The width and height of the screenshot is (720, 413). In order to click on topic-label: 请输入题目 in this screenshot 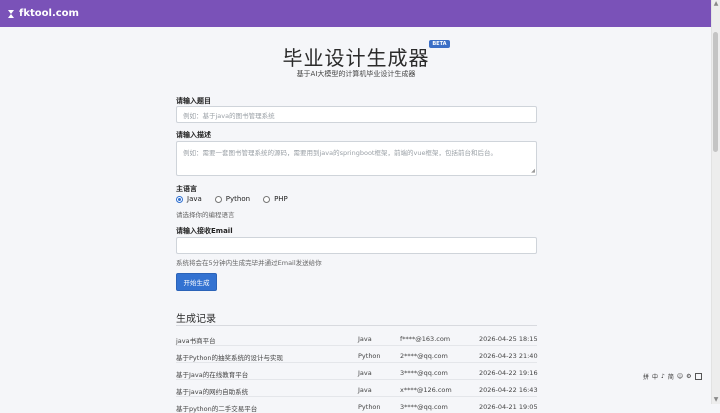, I will do `click(193, 101)`.